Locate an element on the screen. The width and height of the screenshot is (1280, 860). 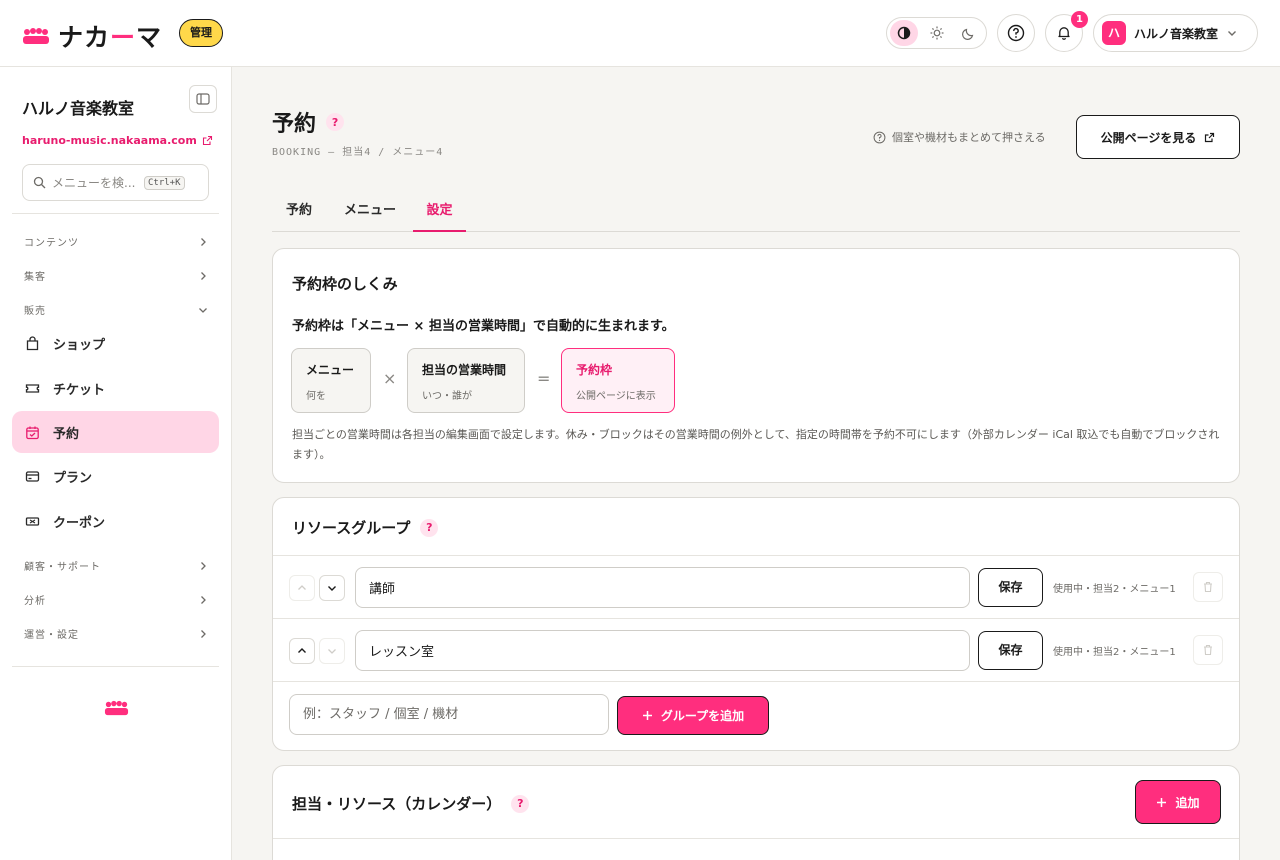
new-group-input is located at coordinates (449, 714).